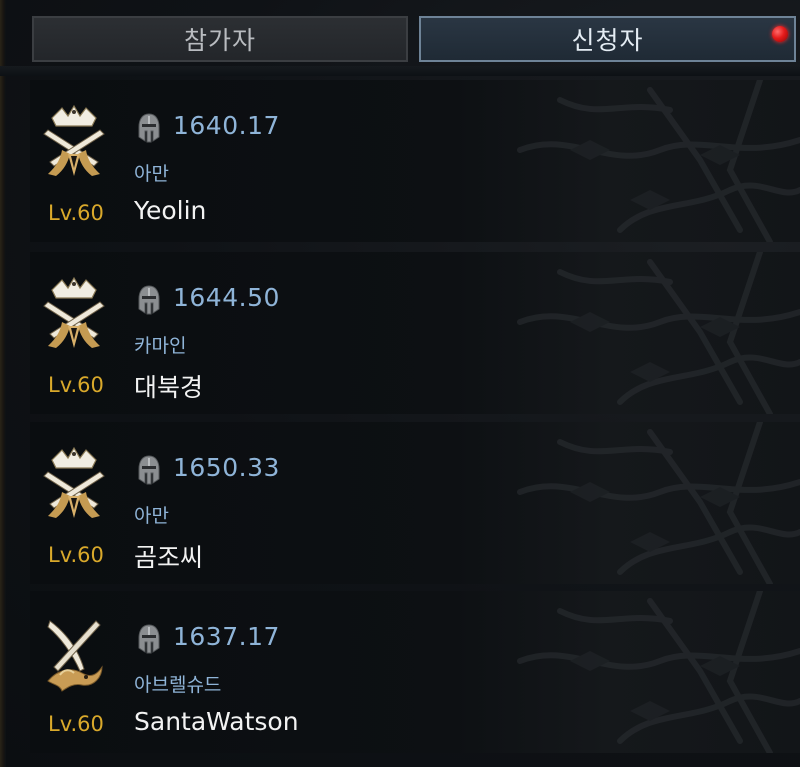  I want to click on character-name: Yeolin, so click(170, 210).